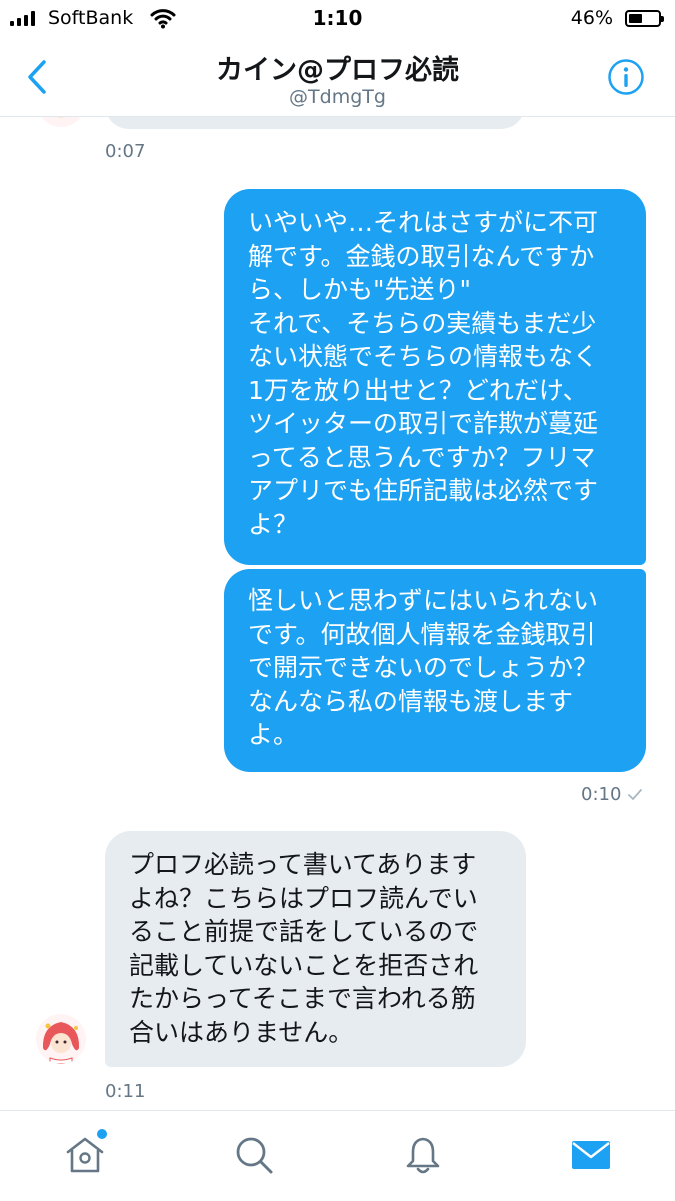 The image size is (675, 1201). I want to click on mail-icon, so click(591, 1155).